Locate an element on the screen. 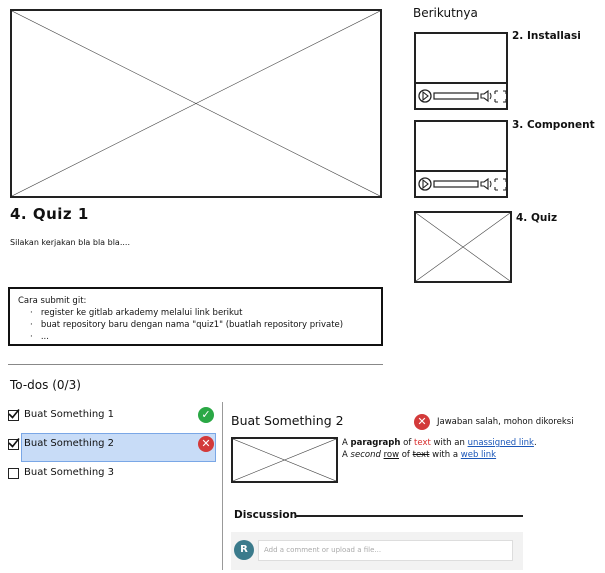 The width and height of the screenshot is (605, 573). strikethrough-text: text is located at coordinates (421, 455).